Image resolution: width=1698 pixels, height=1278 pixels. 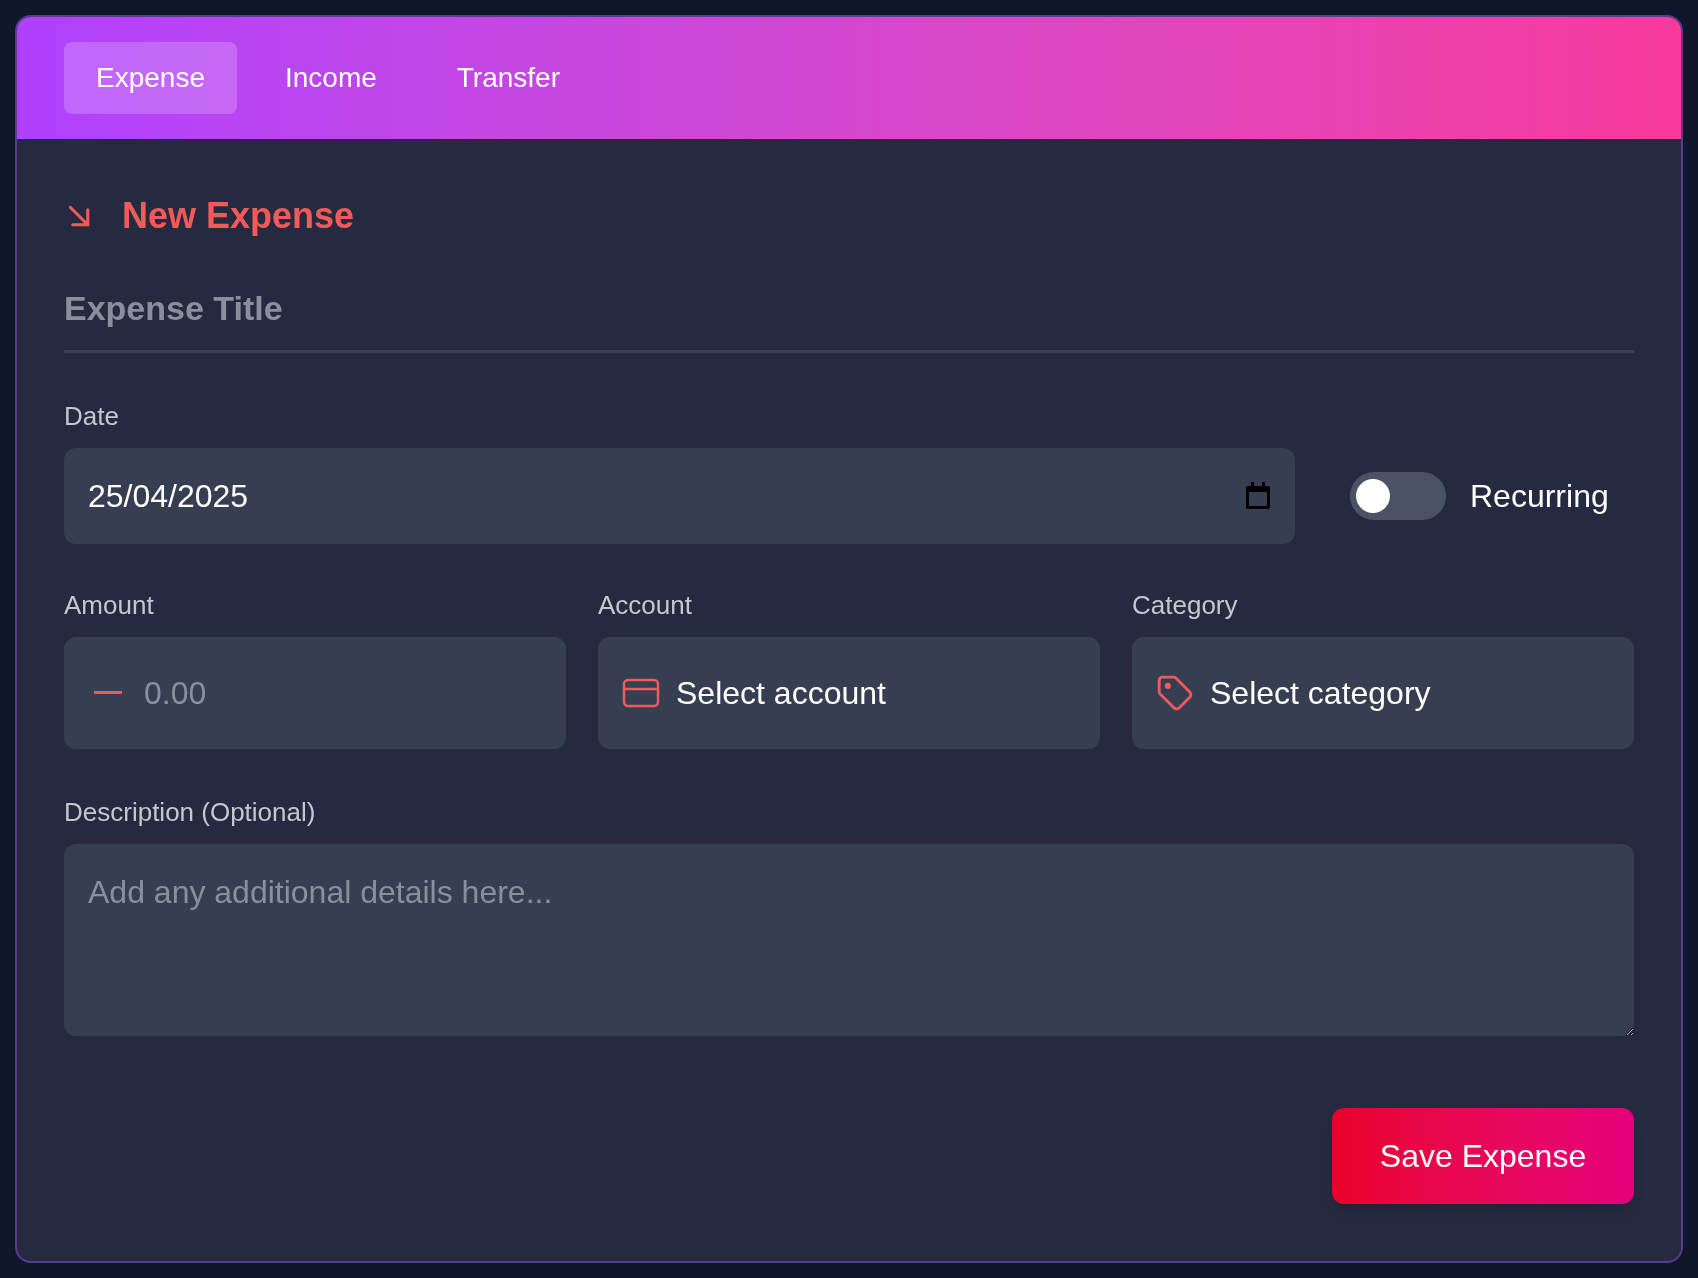 What do you see at coordinates (92, 416) in the screenshot?
I see `field-label: Date` at bounding box center [92, 416].